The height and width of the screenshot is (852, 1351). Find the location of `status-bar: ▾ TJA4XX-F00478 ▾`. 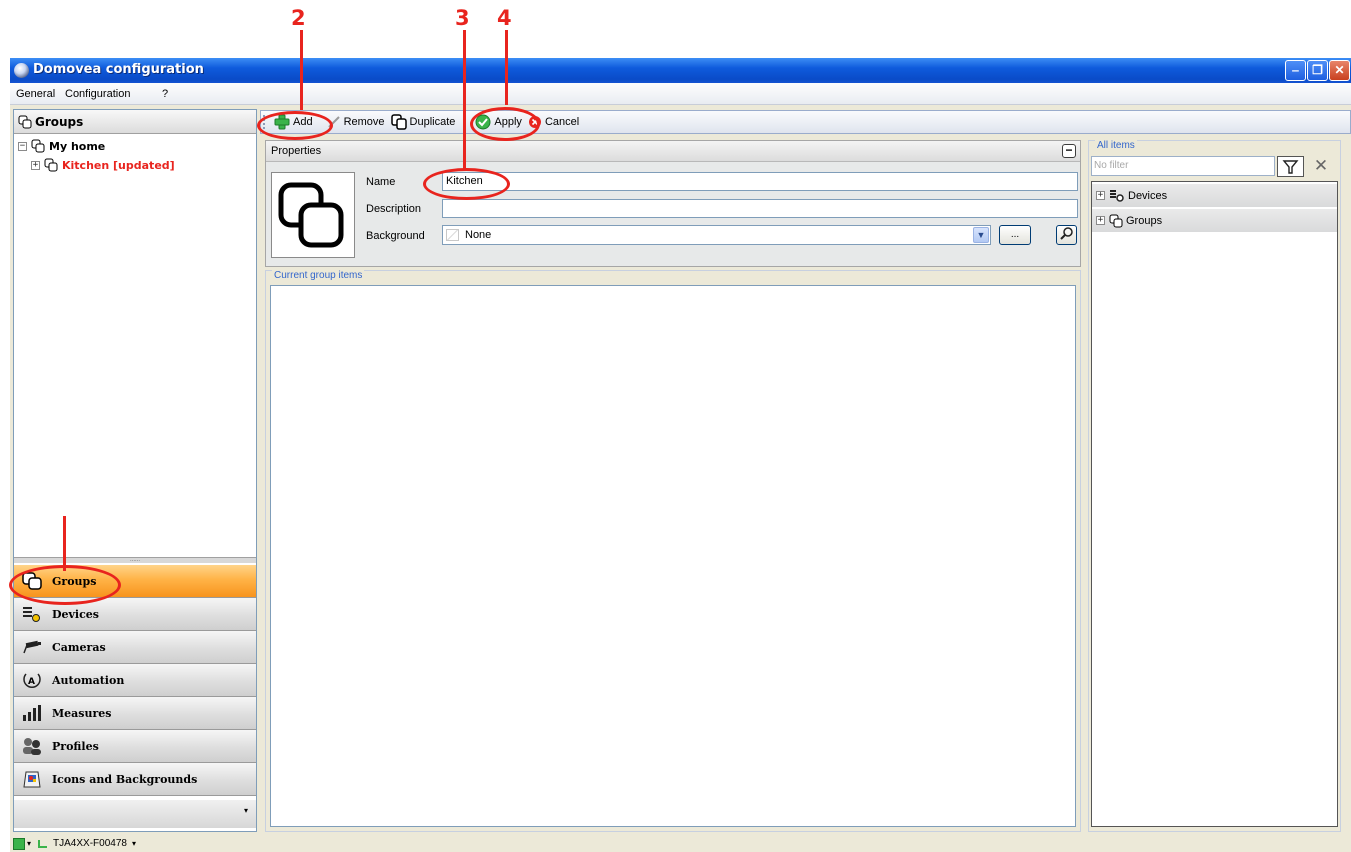

status-bar: ▾ TJA4XX-F00478 ▾ is located at coordinates (680, 843).